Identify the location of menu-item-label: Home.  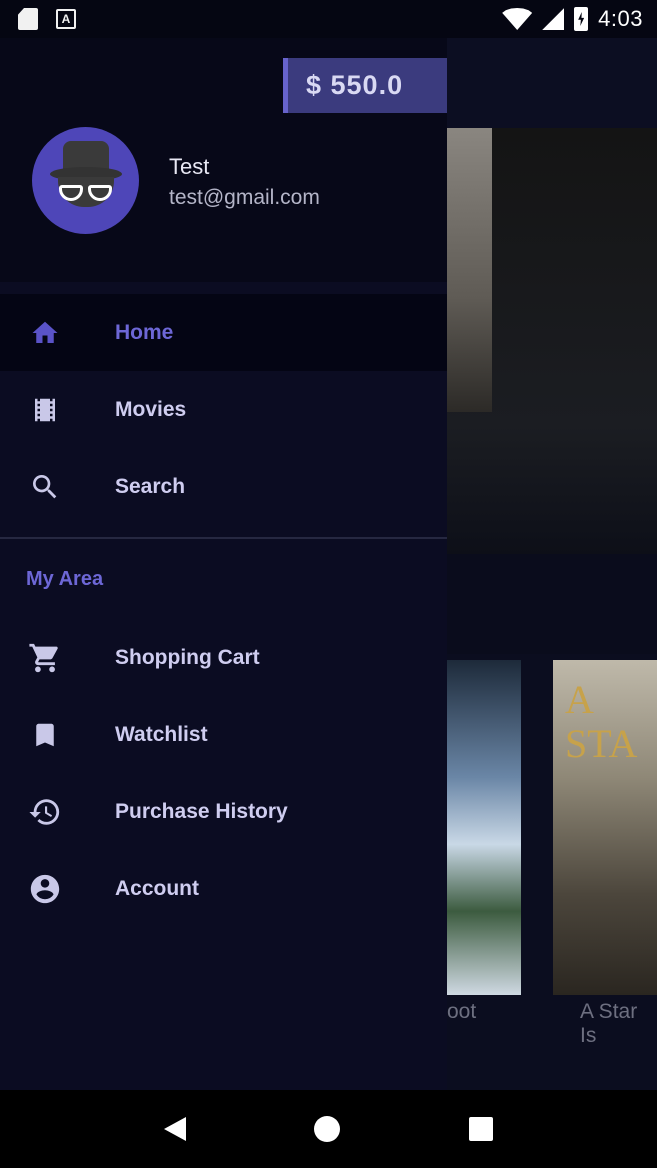
(144, 332).